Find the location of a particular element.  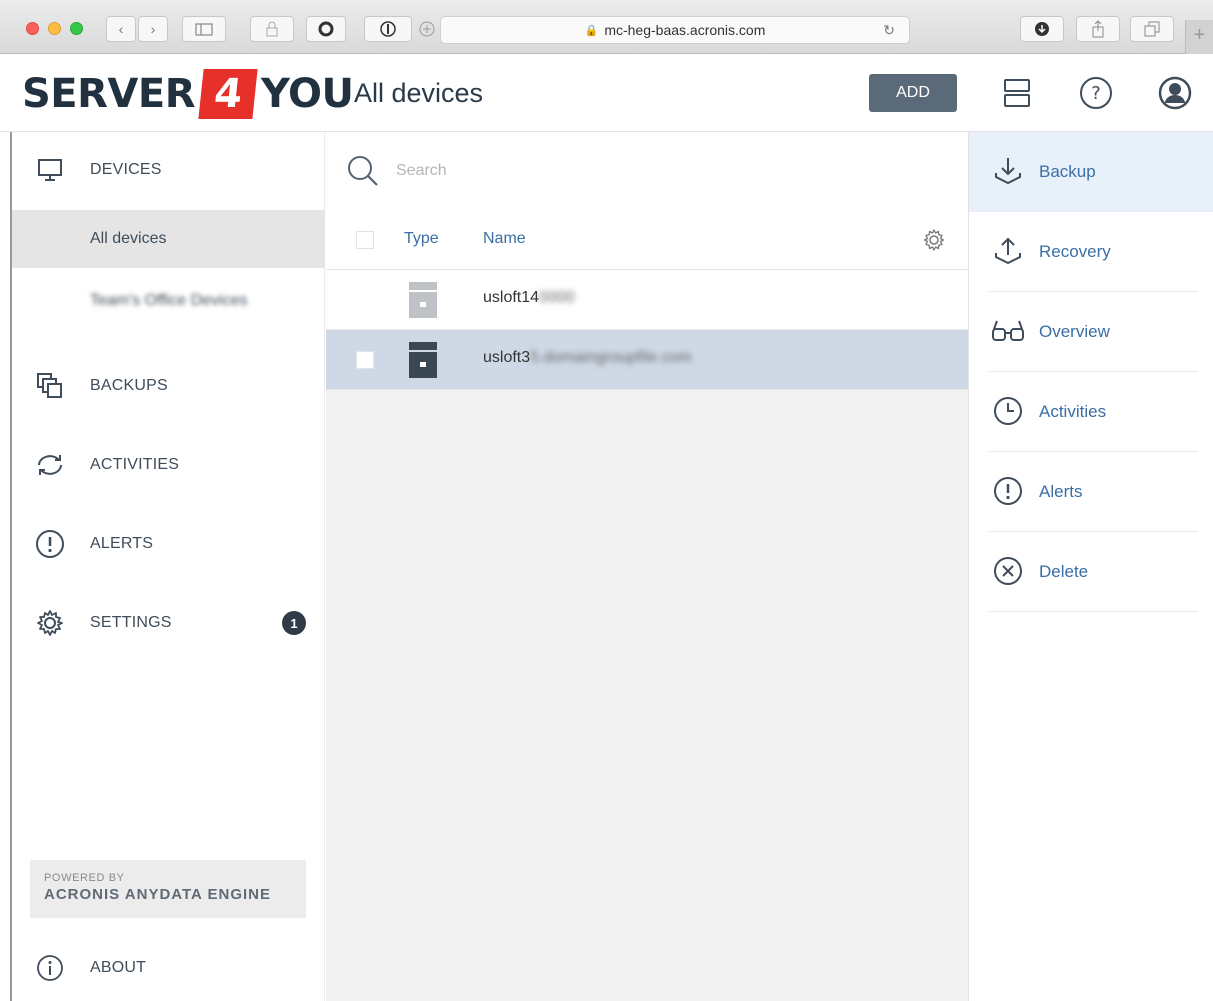

user-account-button is located at coordinates (1175, 93).